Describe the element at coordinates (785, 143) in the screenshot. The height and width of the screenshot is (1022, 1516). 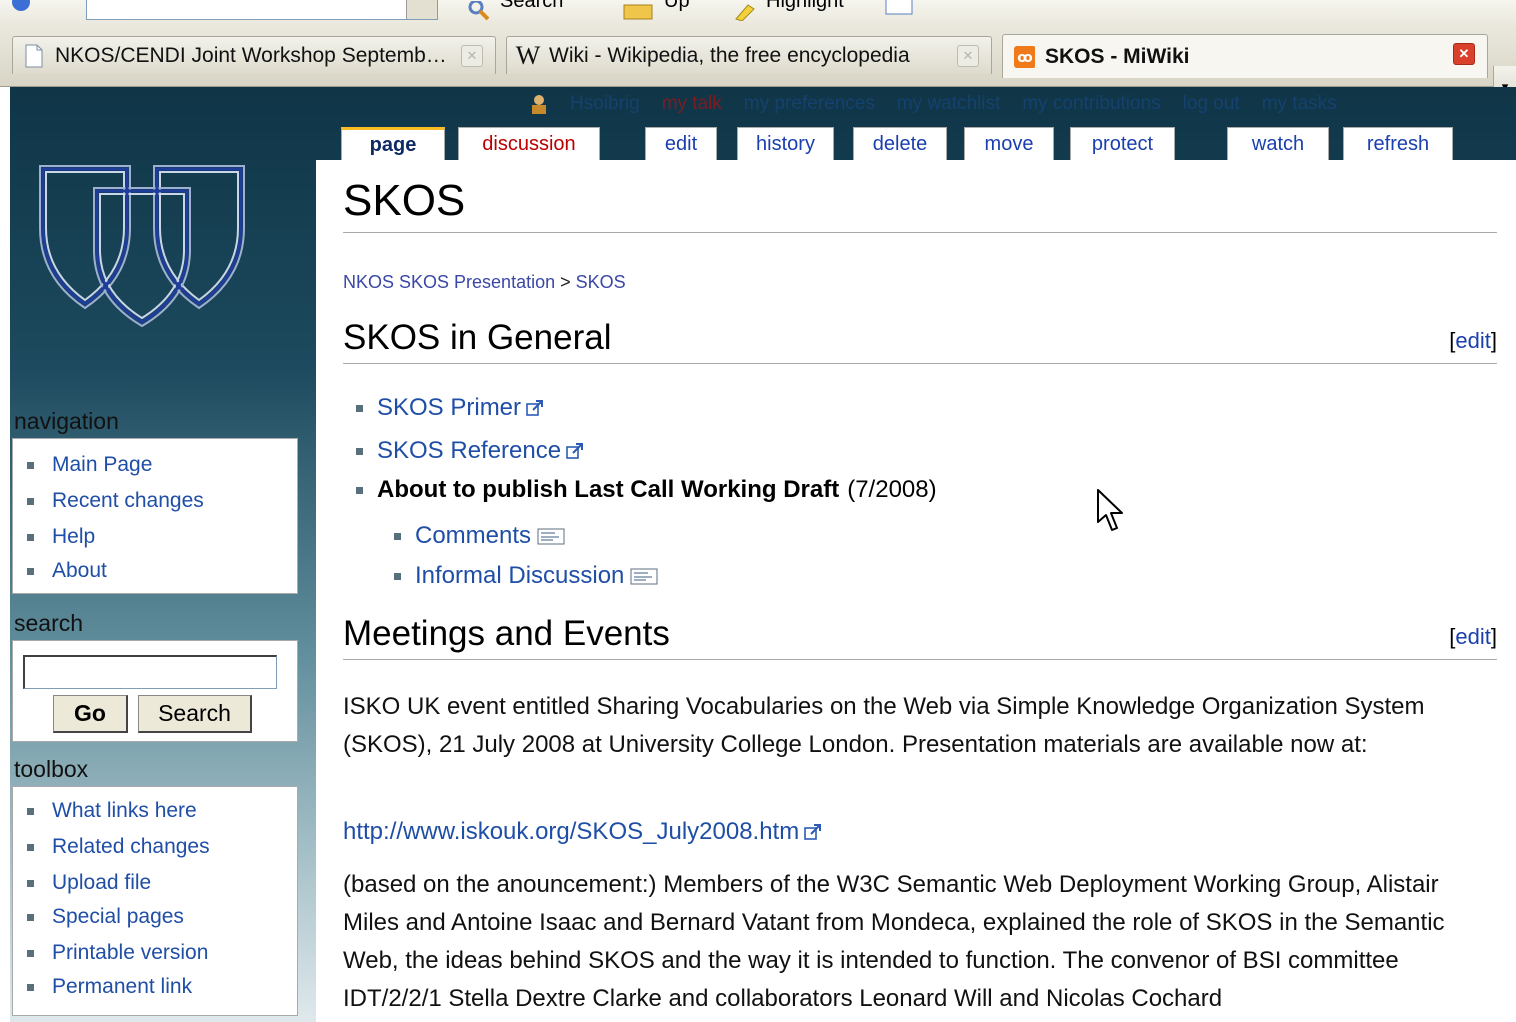
I see `tab-history: history` at that location.